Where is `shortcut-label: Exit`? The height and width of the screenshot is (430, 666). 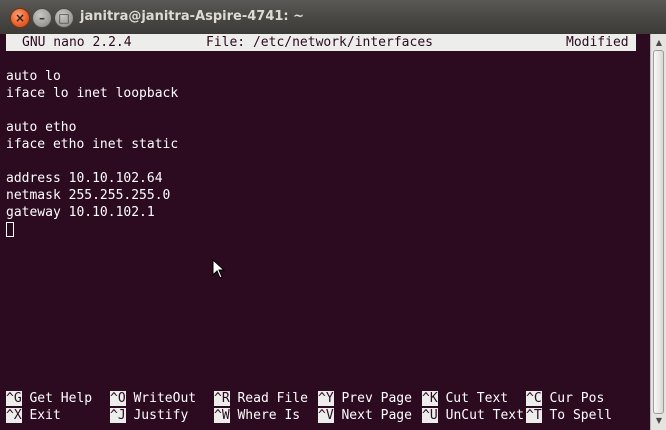
shortcut-label: Exit is located at coordinates (45, 415).